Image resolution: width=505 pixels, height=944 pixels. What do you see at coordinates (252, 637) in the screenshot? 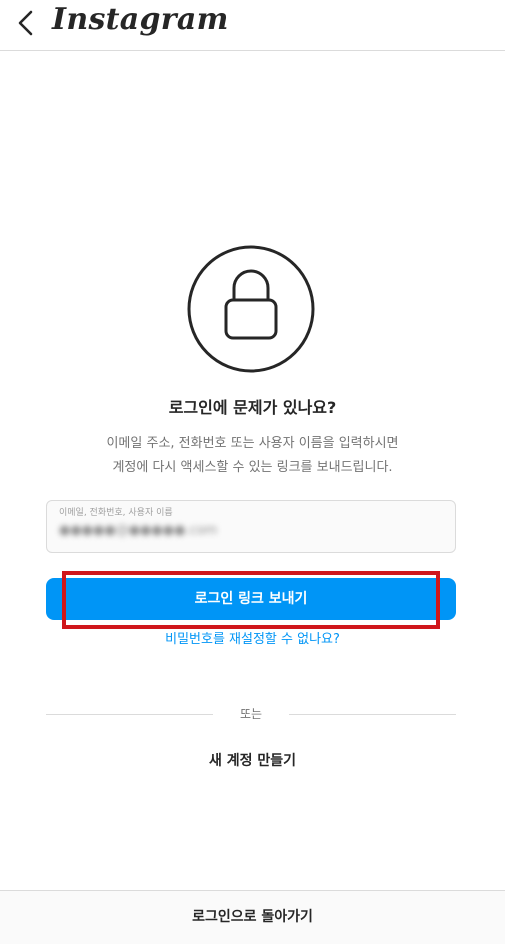
I see `reset-password-link: 비밀번호를 재설정할 수 없나요?` at bounding box center [252, 637].